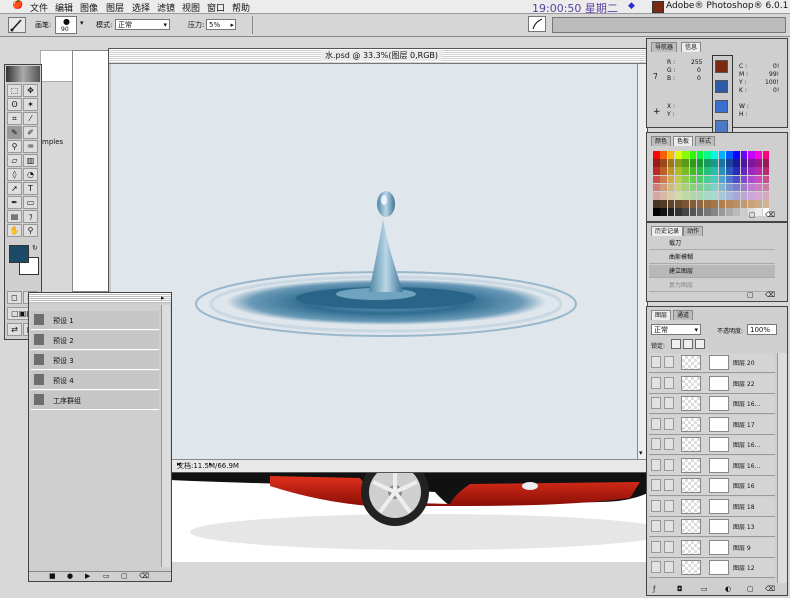  What do you see at coordinates (30, 160) in the screenshot?
I see `gradient-tool-icon: ▥` at bounding box center [30, 160].